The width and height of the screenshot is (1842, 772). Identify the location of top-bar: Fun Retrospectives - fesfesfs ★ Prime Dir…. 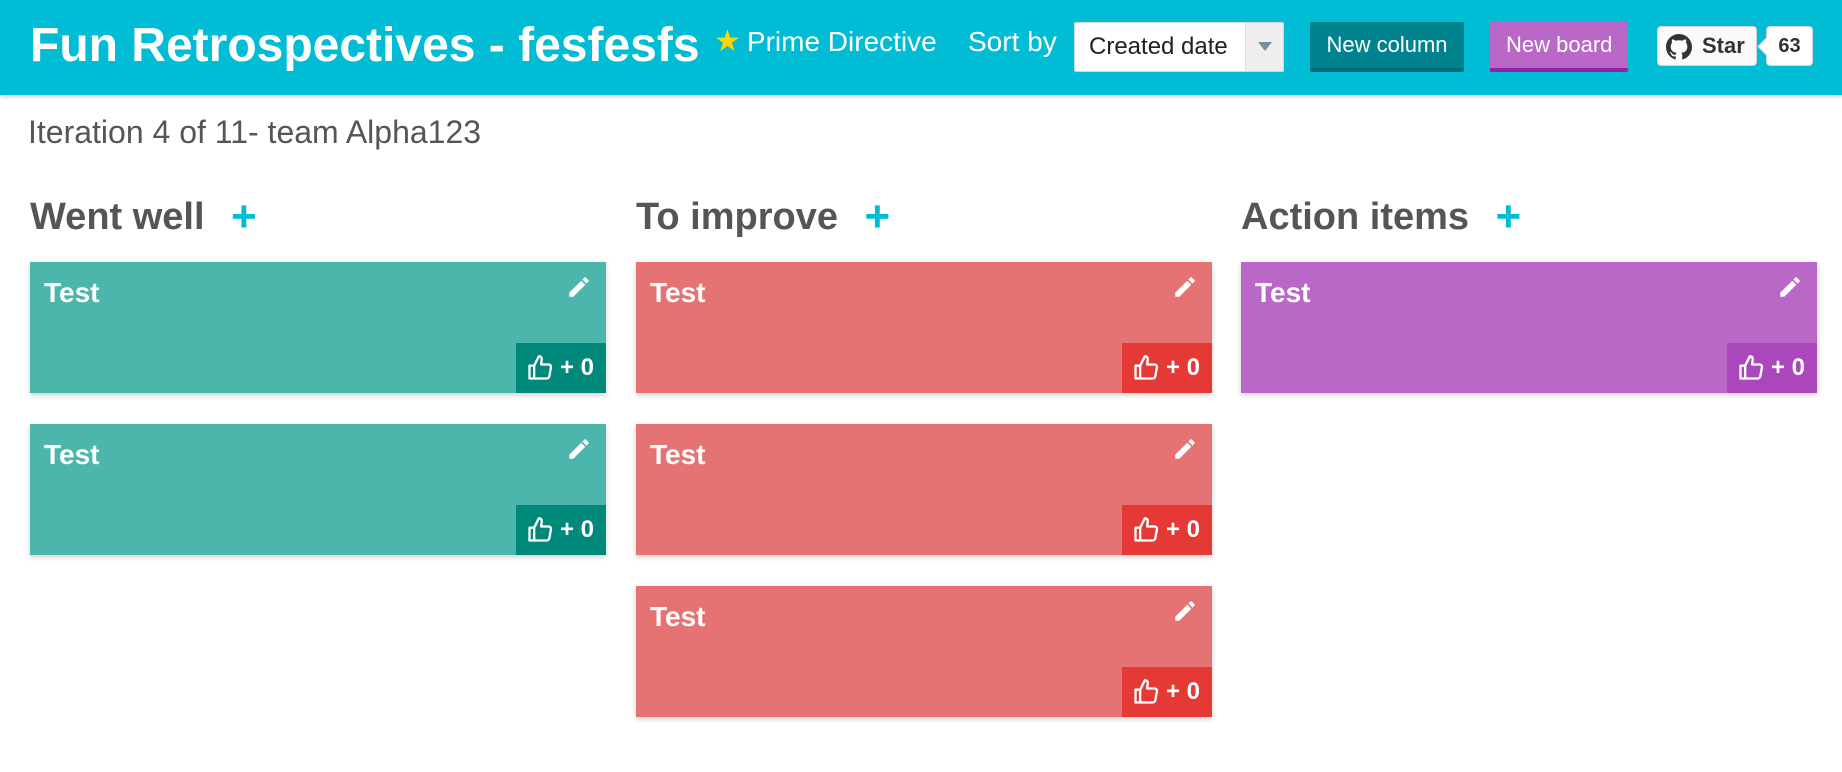
(921, 47).